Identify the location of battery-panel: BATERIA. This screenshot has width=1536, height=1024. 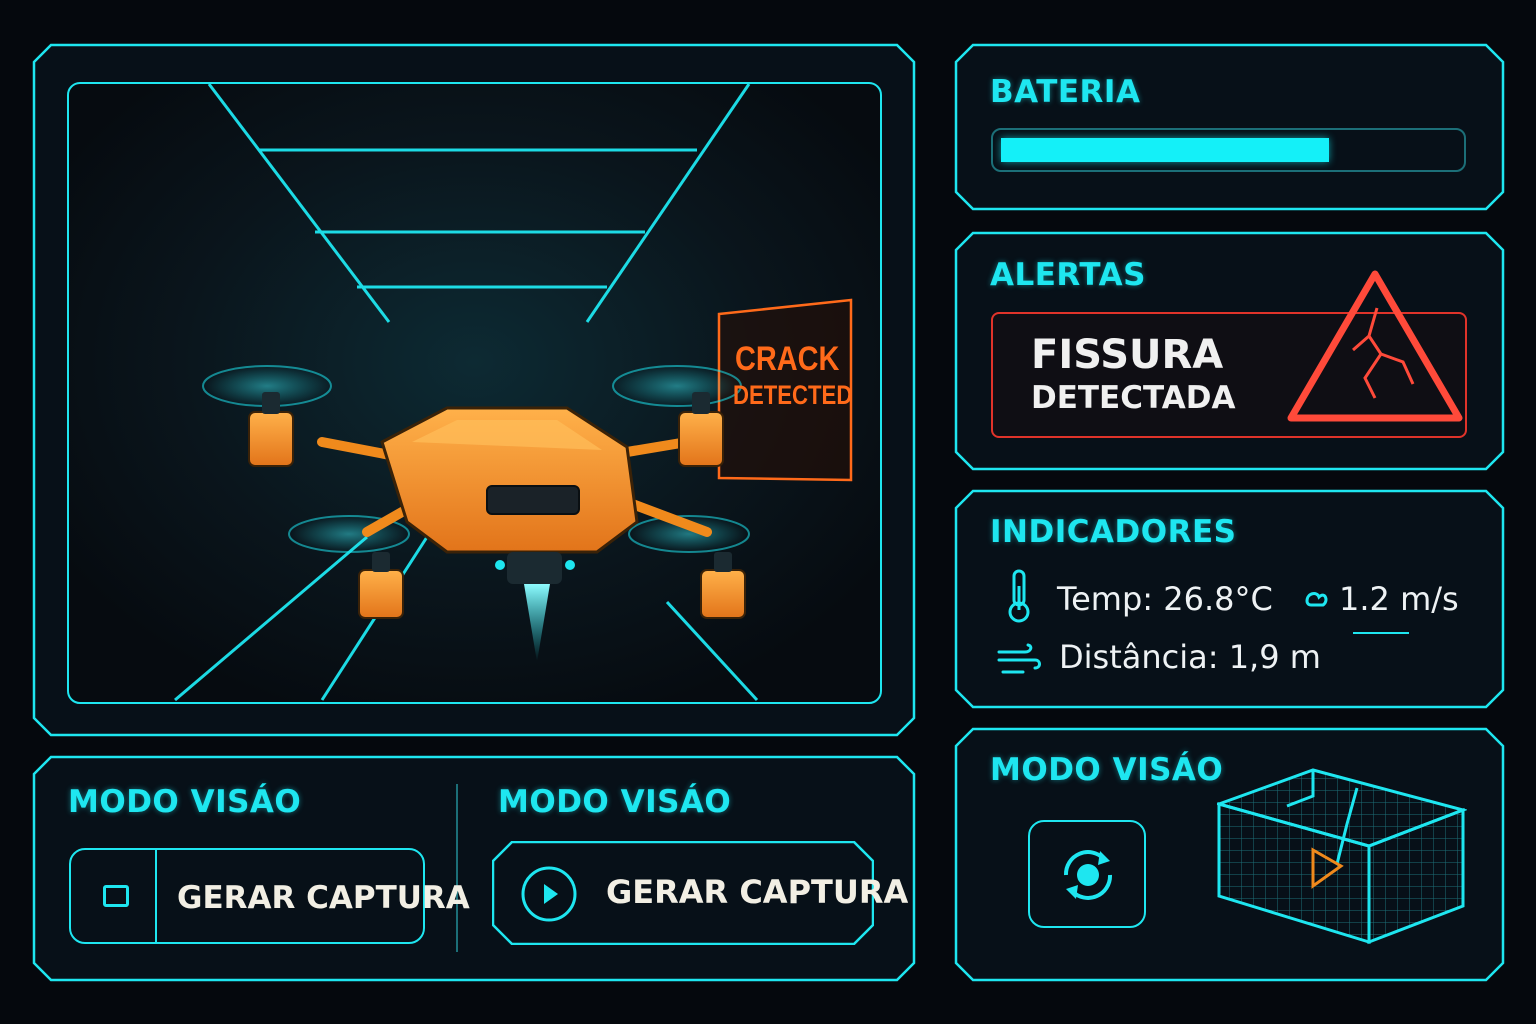
(1229, 127).